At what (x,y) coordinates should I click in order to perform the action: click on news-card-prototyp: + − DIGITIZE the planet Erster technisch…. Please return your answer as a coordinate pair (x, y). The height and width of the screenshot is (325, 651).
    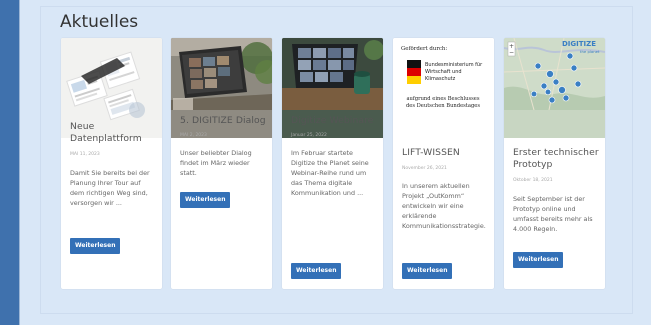
    Looking at the image, I should click on (554, 163).